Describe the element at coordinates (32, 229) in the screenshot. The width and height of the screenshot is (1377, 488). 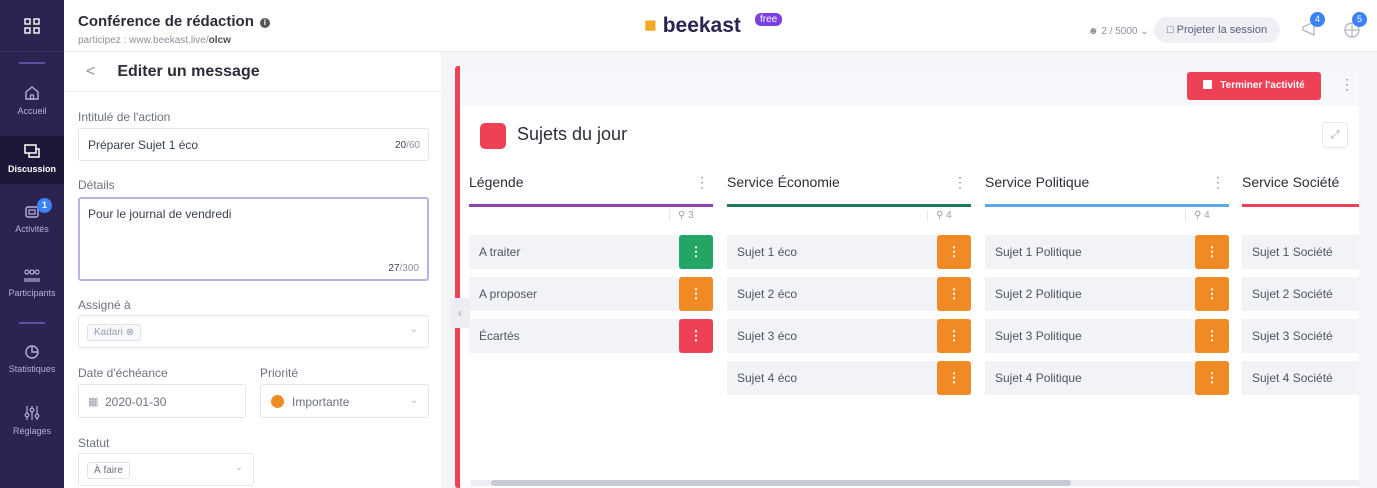
I see `sidebar-item-label: Activités` at that location.